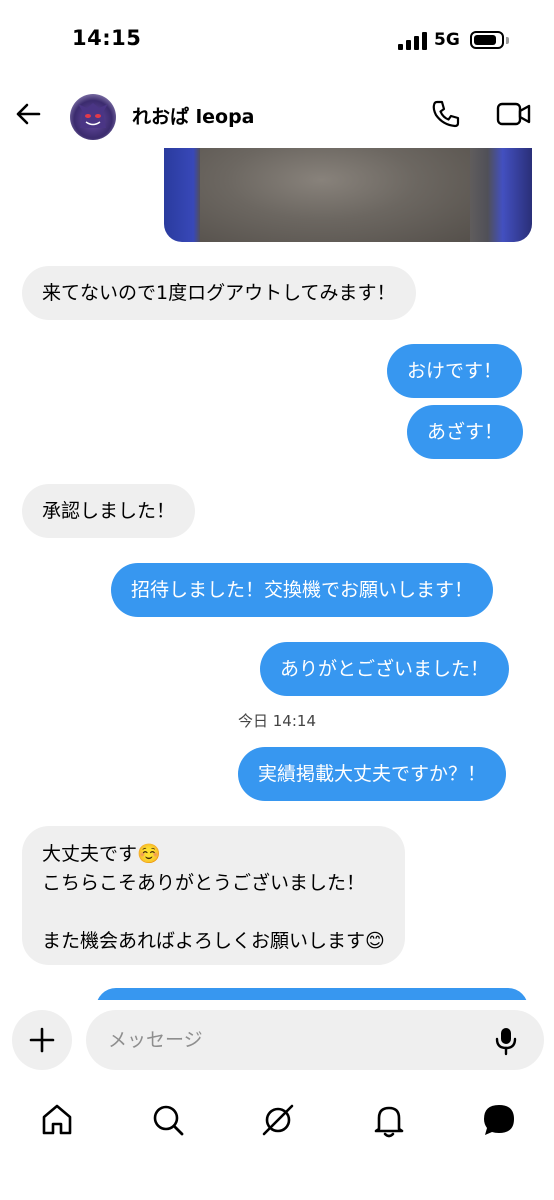  I want to click on message-outgoing: おけです！, so click(455, 371).